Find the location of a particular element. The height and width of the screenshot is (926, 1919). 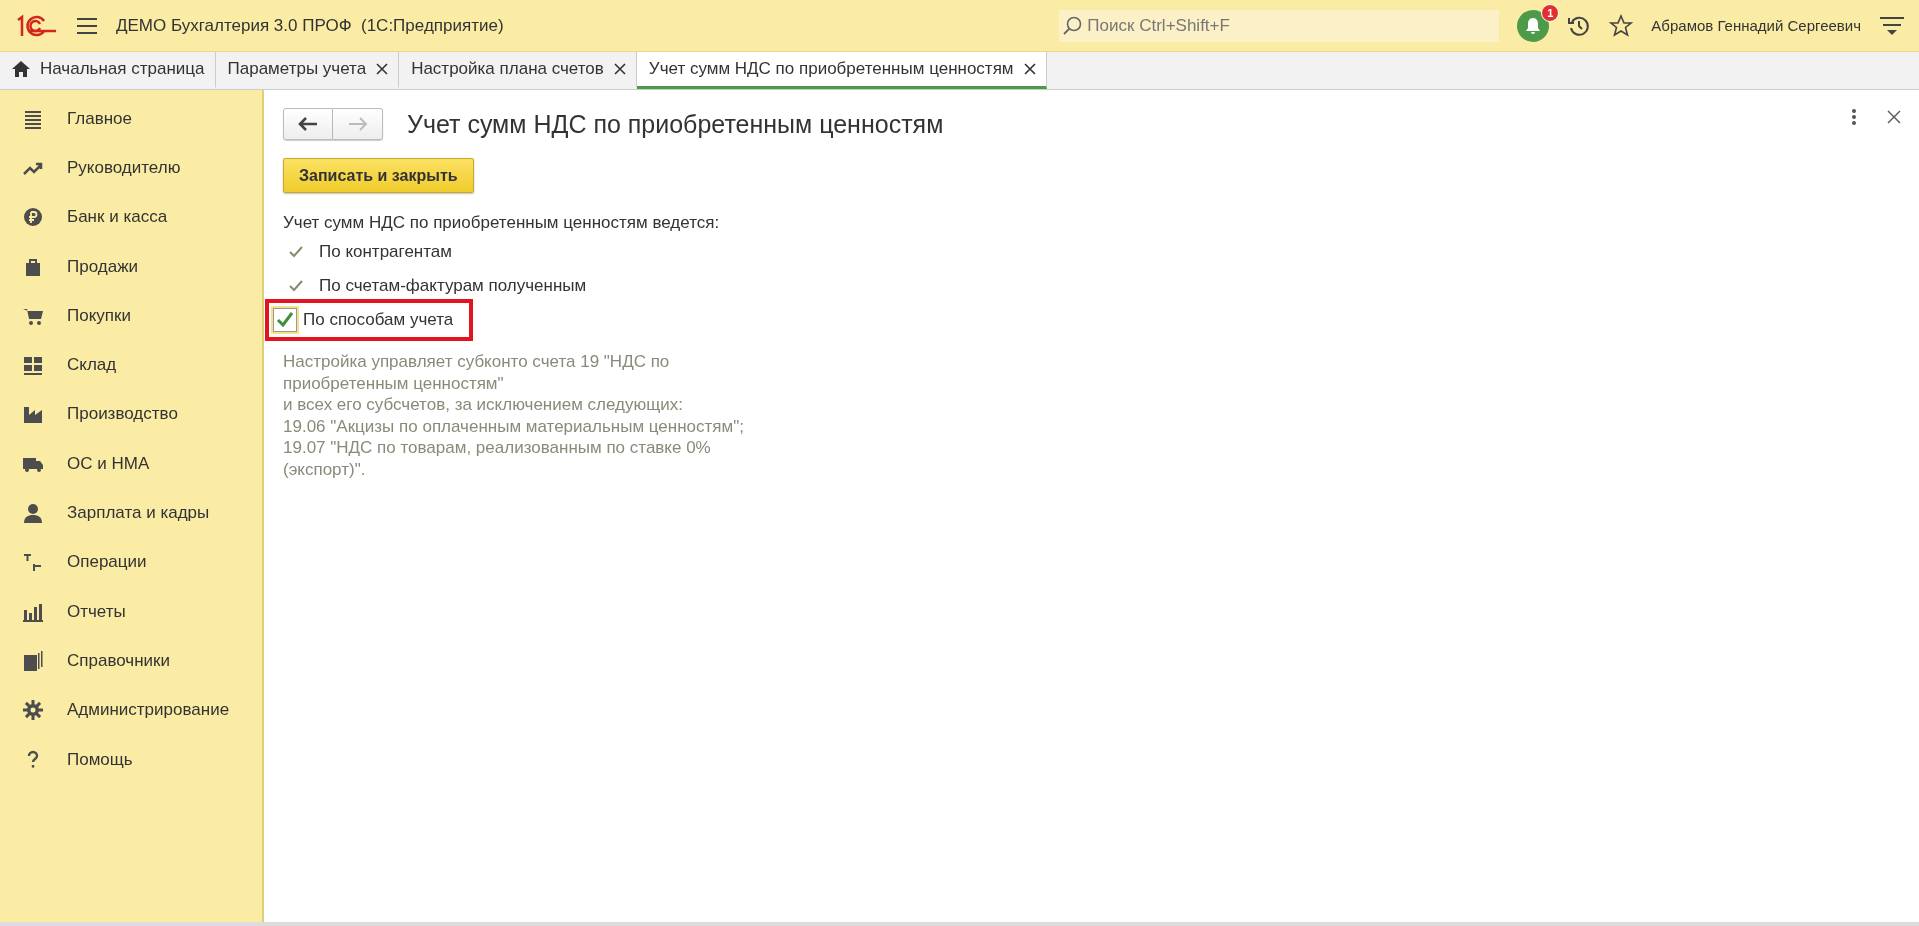

bell-icon is located at coordinates (1533, 25).